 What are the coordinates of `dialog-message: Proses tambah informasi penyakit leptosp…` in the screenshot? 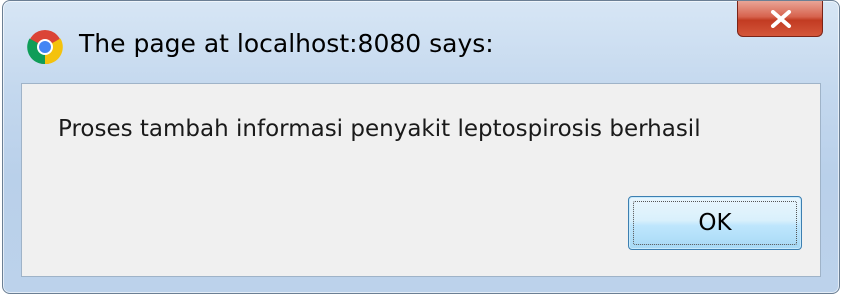 It's located at (379, 129).